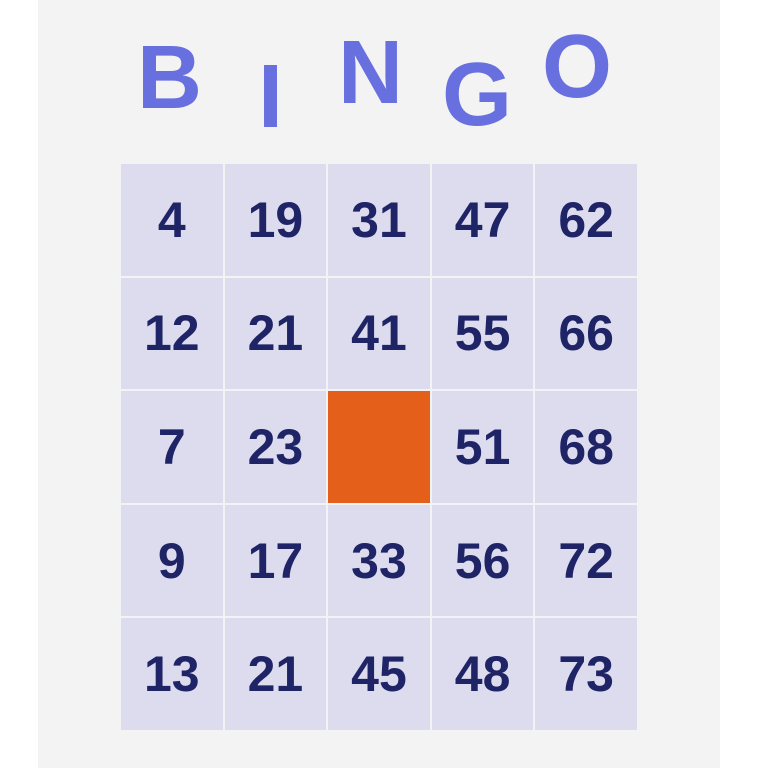  I want to click on bingo-cell-r3-c1: 7, so click(172, 447).